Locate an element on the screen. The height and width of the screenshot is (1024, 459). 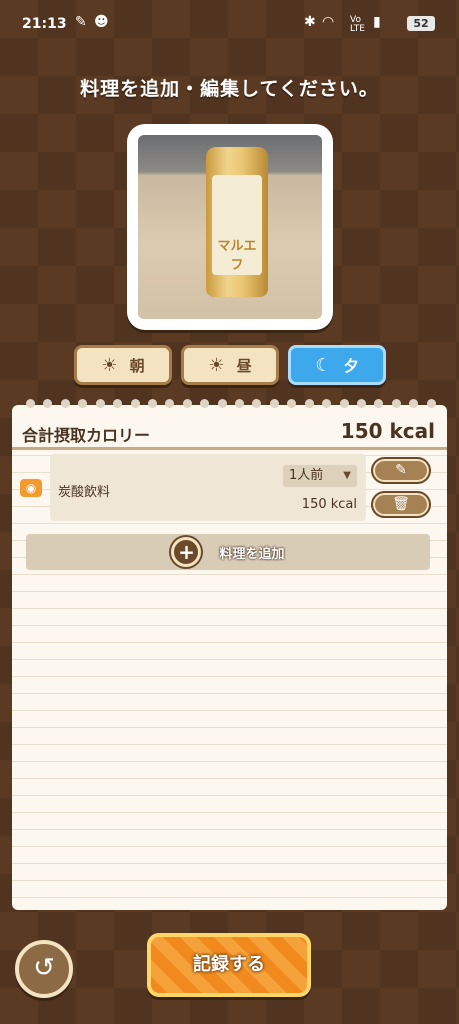
plus-icon: + is located at coordinates (186, 552).